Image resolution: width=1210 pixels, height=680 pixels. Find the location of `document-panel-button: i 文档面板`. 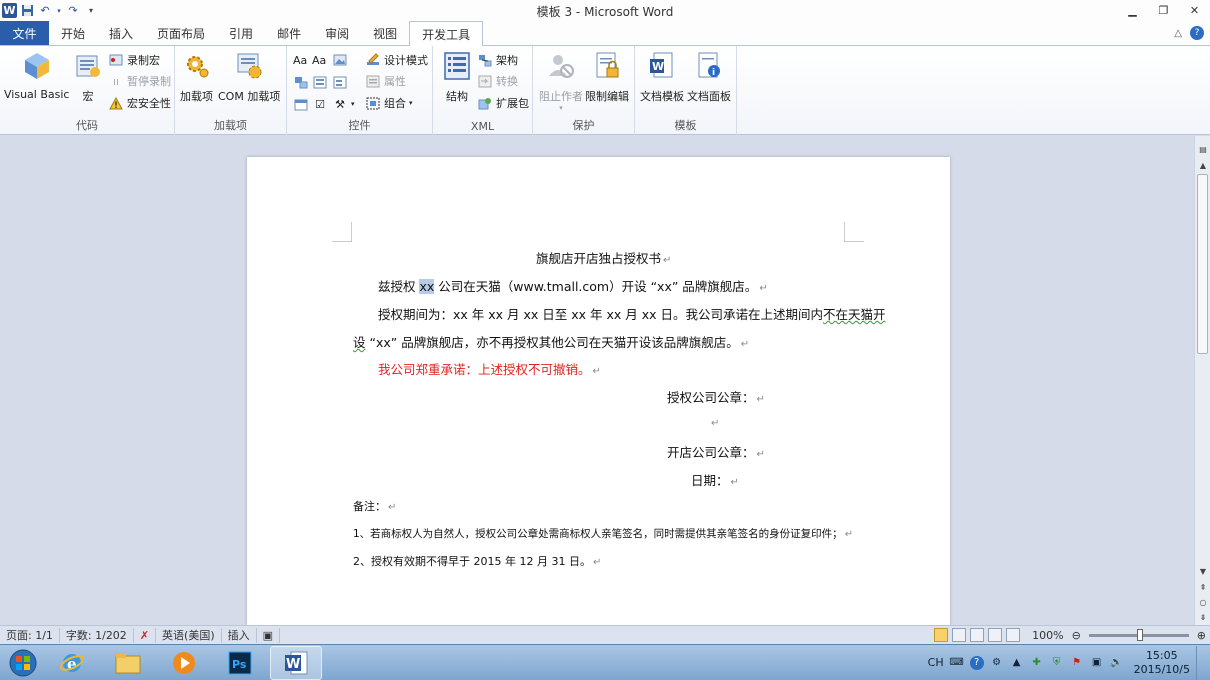

document-panel-button: i 文档面板 is located at coordinates (709, 77).